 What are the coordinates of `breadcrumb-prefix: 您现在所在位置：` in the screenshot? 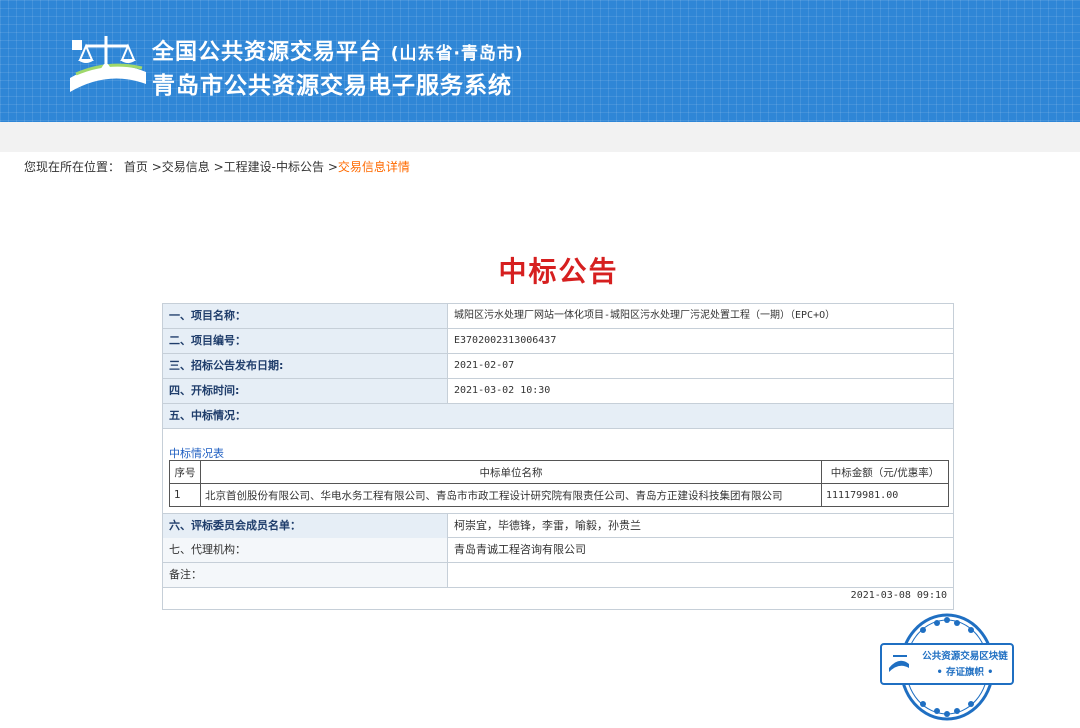 It's located at (72, 167).